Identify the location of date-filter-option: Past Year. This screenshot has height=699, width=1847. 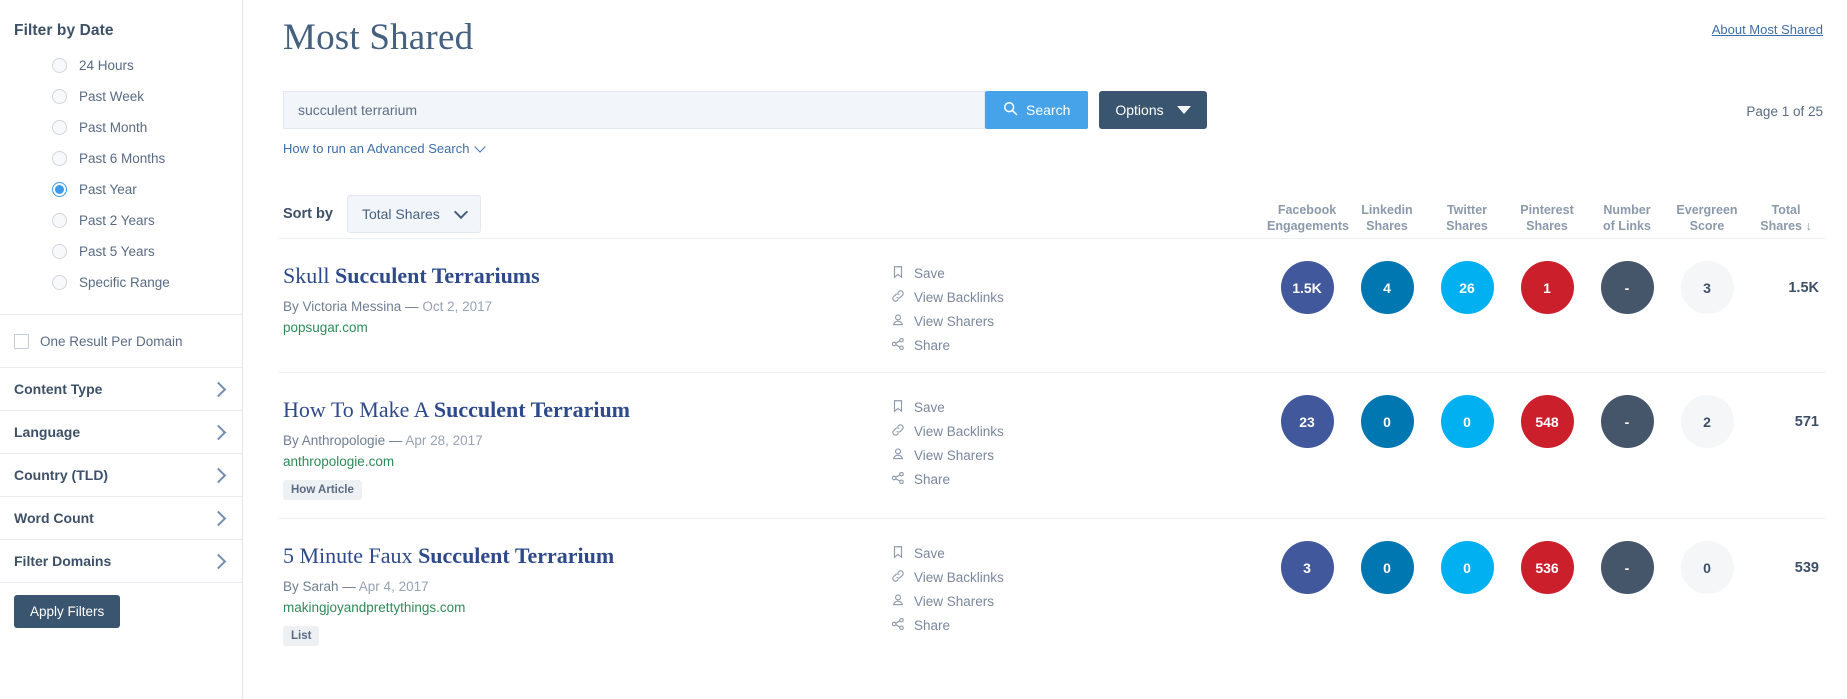
(121, 189).